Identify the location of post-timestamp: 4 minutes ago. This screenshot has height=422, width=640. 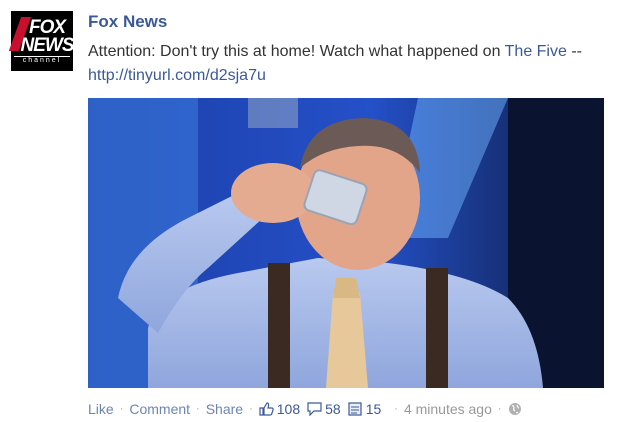
(448, 409).